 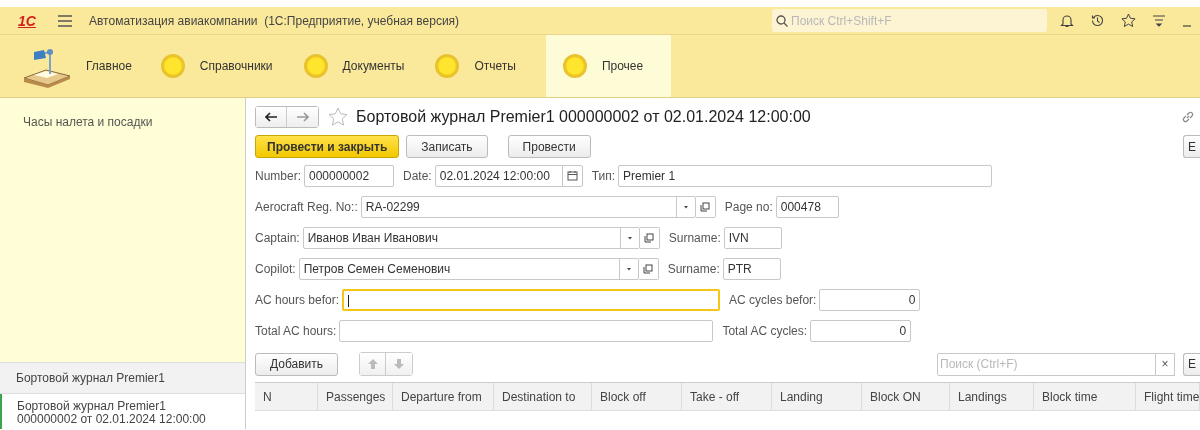 I want to click on bell-icon, so click(x=1067, y=20).